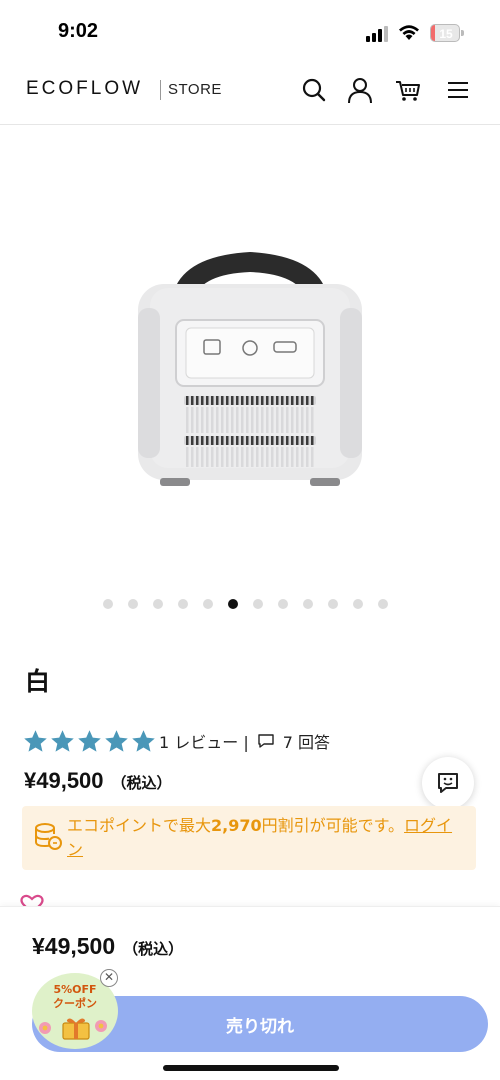 The width and height of the screenshot is (500, 1080). I want to click on rating-stars, so click(89, 741).